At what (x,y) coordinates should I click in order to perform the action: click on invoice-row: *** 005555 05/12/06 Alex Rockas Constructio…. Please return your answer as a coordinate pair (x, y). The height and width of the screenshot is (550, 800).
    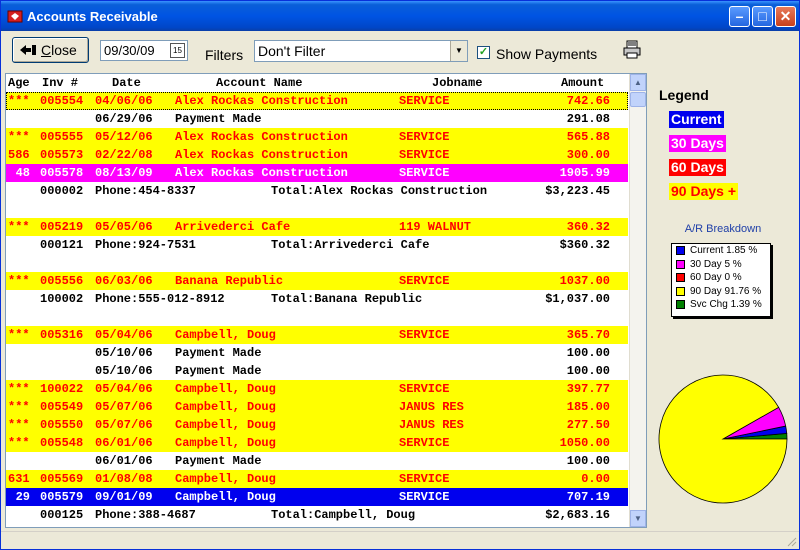
    Looking at the image, I should click on (317, 137).